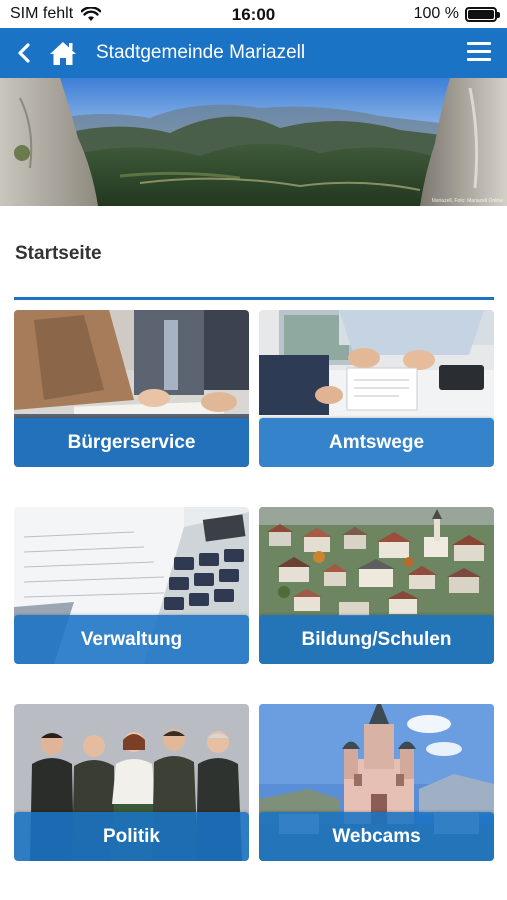  I want to click on battery-icon, so click(482, 14).